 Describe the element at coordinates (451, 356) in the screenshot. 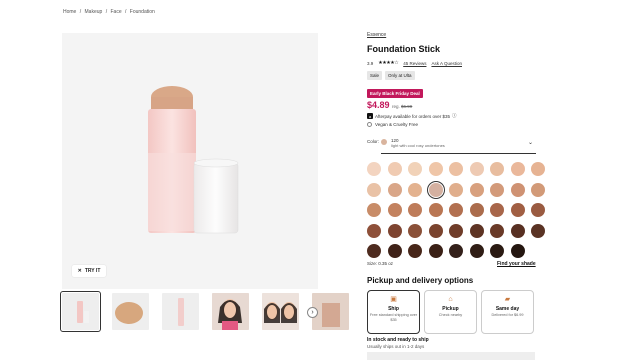

I see `add-to-bag-bar` at that location.